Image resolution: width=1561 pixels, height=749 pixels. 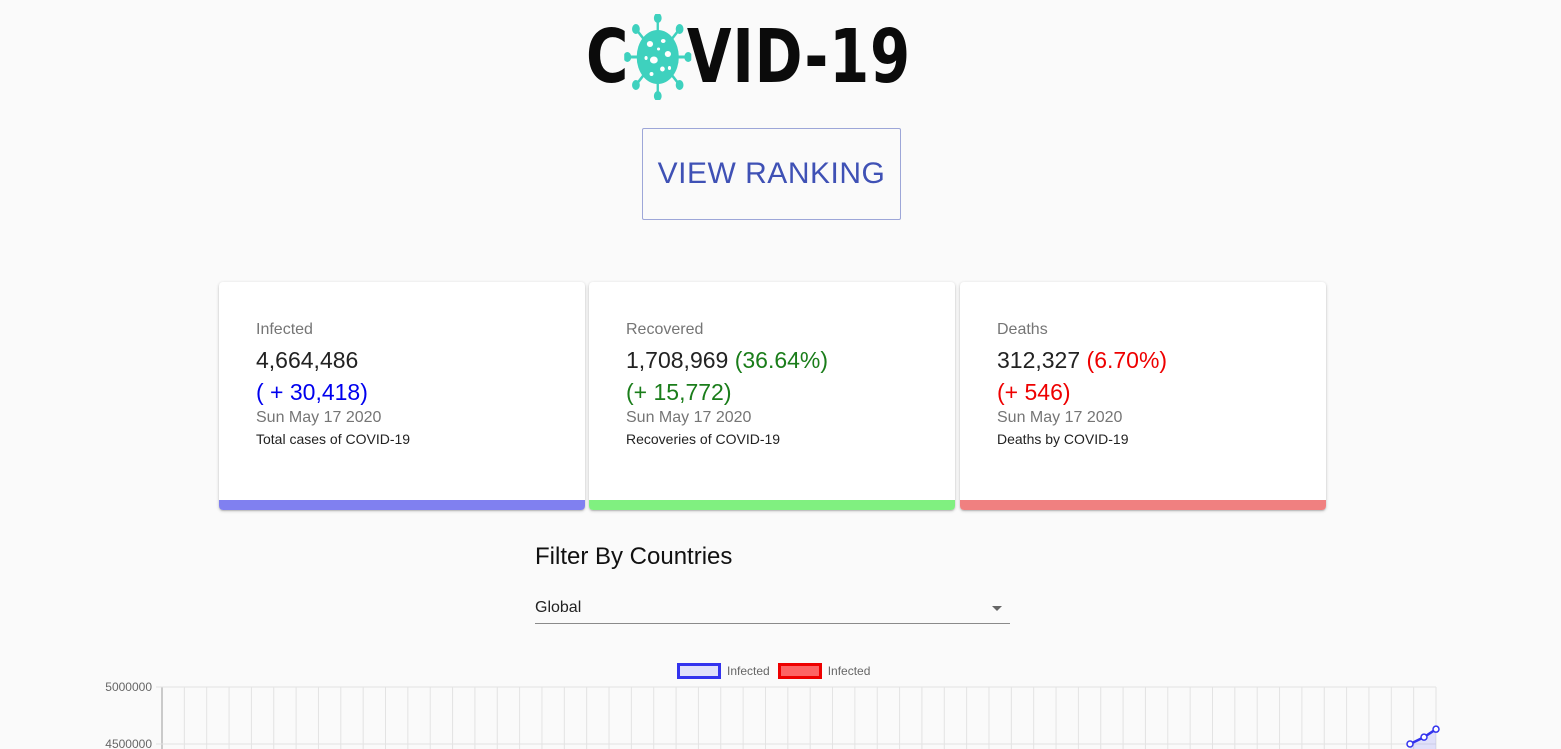 What do you see at coordinates (781, 360) in the screenshot?
I see `recovered-percent: (36.64%)` at bounding box center [781, 360].